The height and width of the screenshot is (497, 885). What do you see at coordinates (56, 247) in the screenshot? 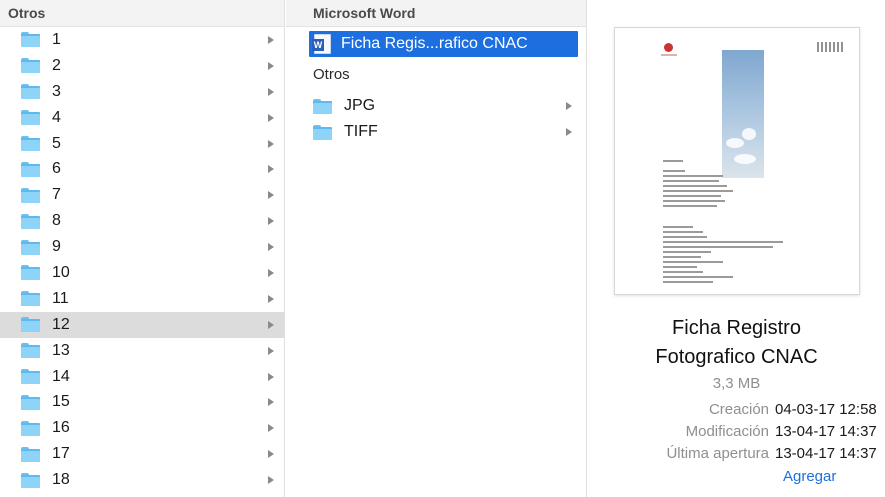
I see `folder-name: 9` at bounding box center [56, 247].